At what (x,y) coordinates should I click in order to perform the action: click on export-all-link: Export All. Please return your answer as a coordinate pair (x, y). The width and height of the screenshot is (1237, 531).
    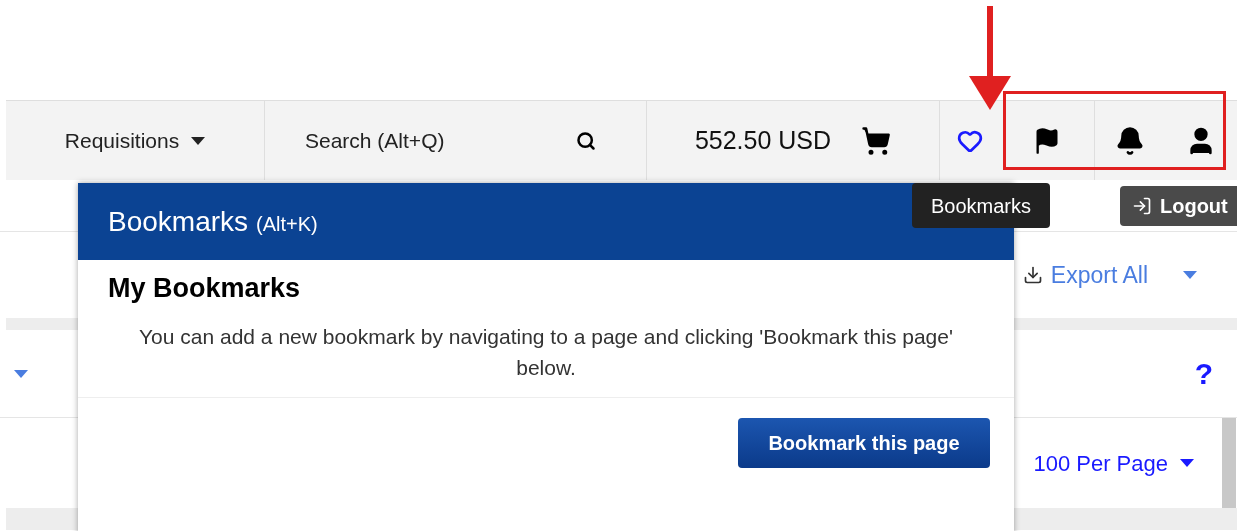
    Looking at the image, I should click on (1085, 275).